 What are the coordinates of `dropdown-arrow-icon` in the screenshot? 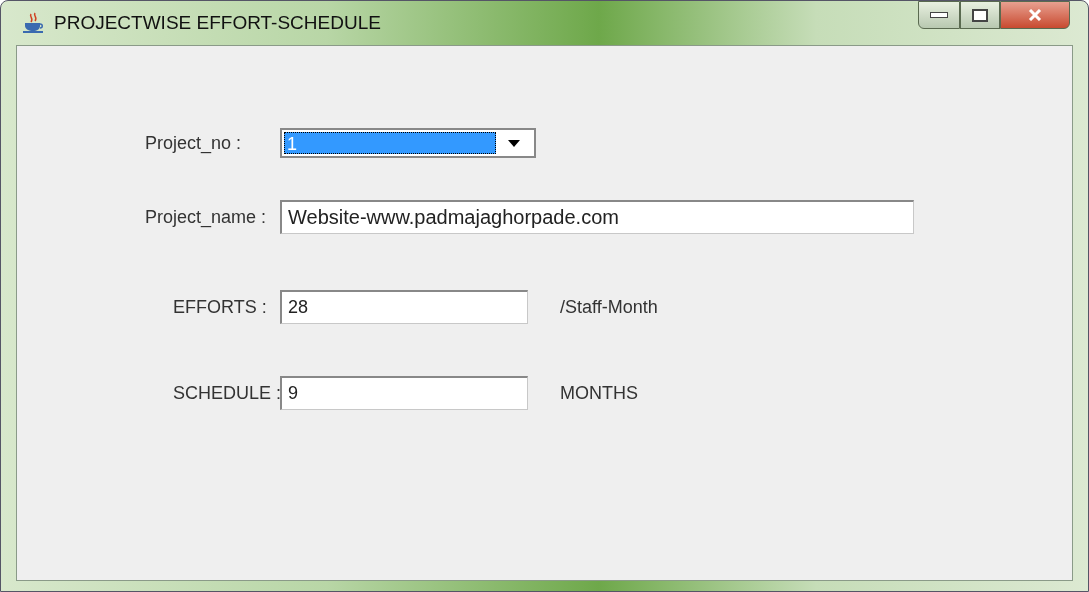 It's located at (514, 143).